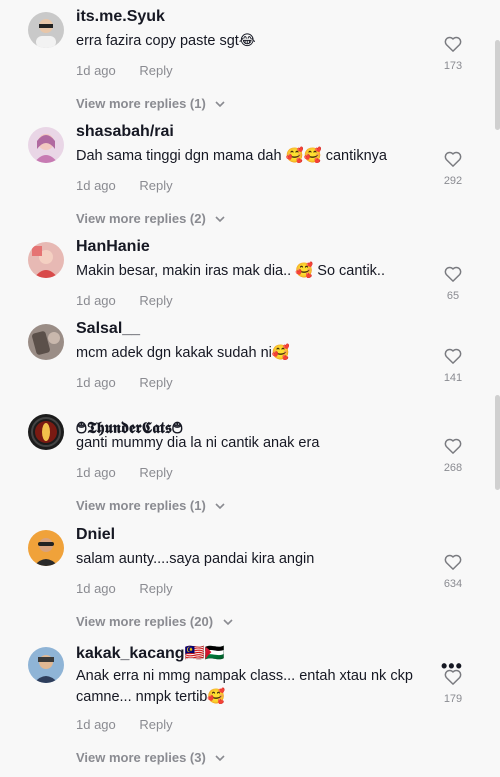  I want to click on view-more-replies: View more replies (2), so click(151, 218).